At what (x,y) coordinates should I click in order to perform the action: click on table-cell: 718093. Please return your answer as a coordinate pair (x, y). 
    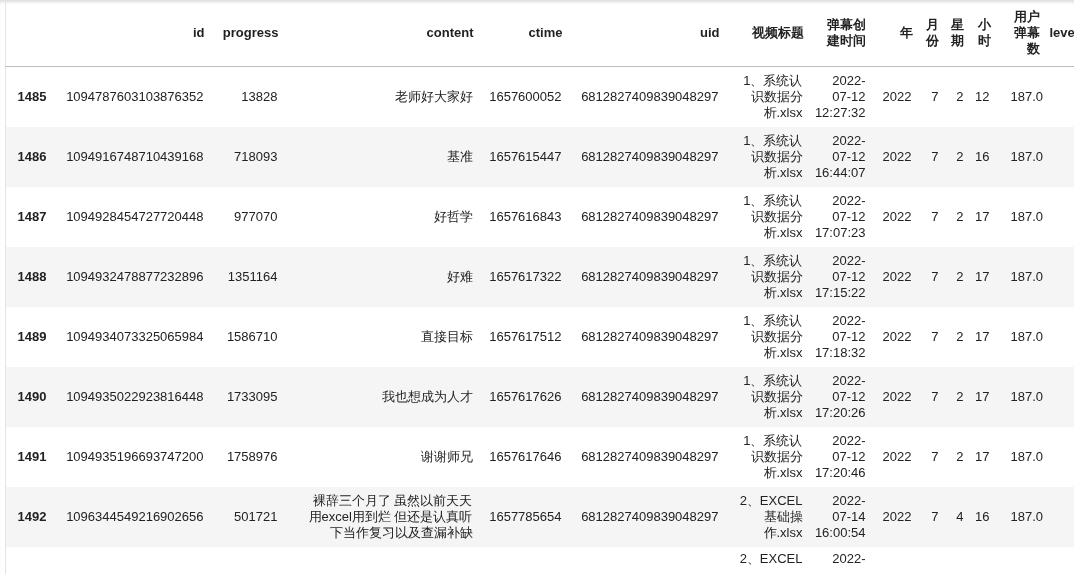
    Looking at the image, I should click on (247, 156).